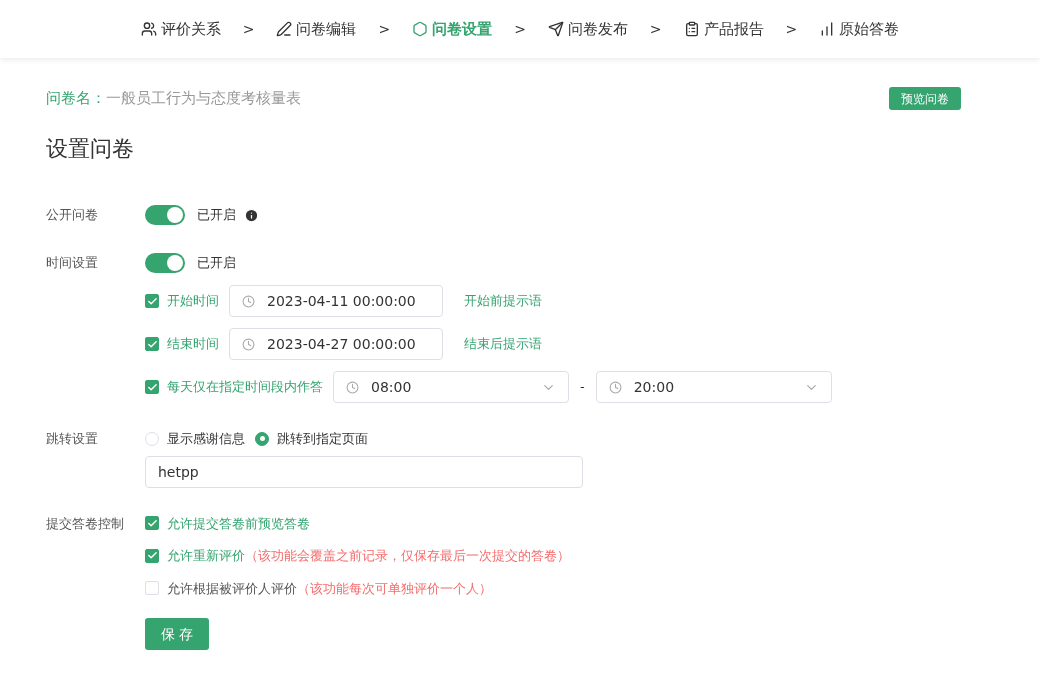  What do you see at coordinates (723, 29) in the screenshot?
I see `step-tab: 产品报告` at bounding box center [723, 29].